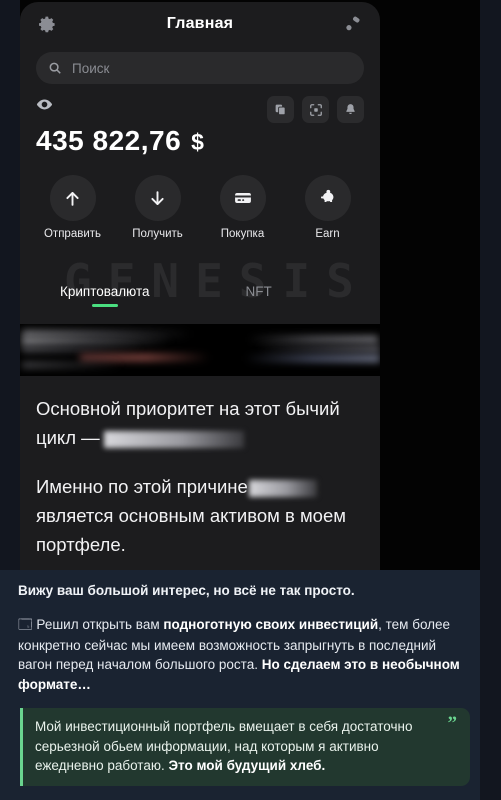 This screenshot has height=800, width=501. Describe the element at coordinates (247, 765) in the screenshot. I see `quote-bold-1: Это мой будущий хлеб.` at that location.